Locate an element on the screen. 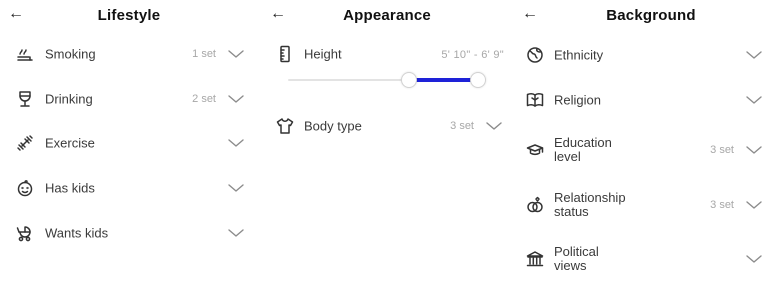 The image size is (776, 293). baby-face-icon is located at coordinates (25, 188).